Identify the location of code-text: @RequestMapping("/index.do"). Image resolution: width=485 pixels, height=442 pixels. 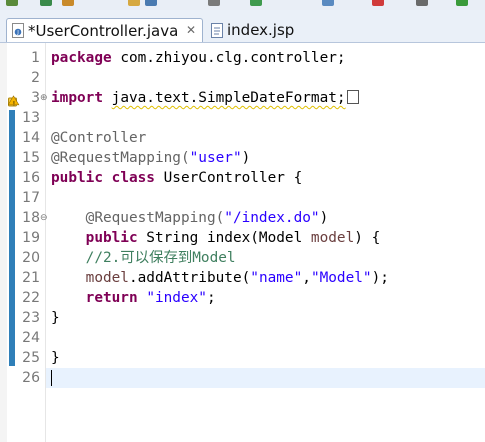
(190, 218).